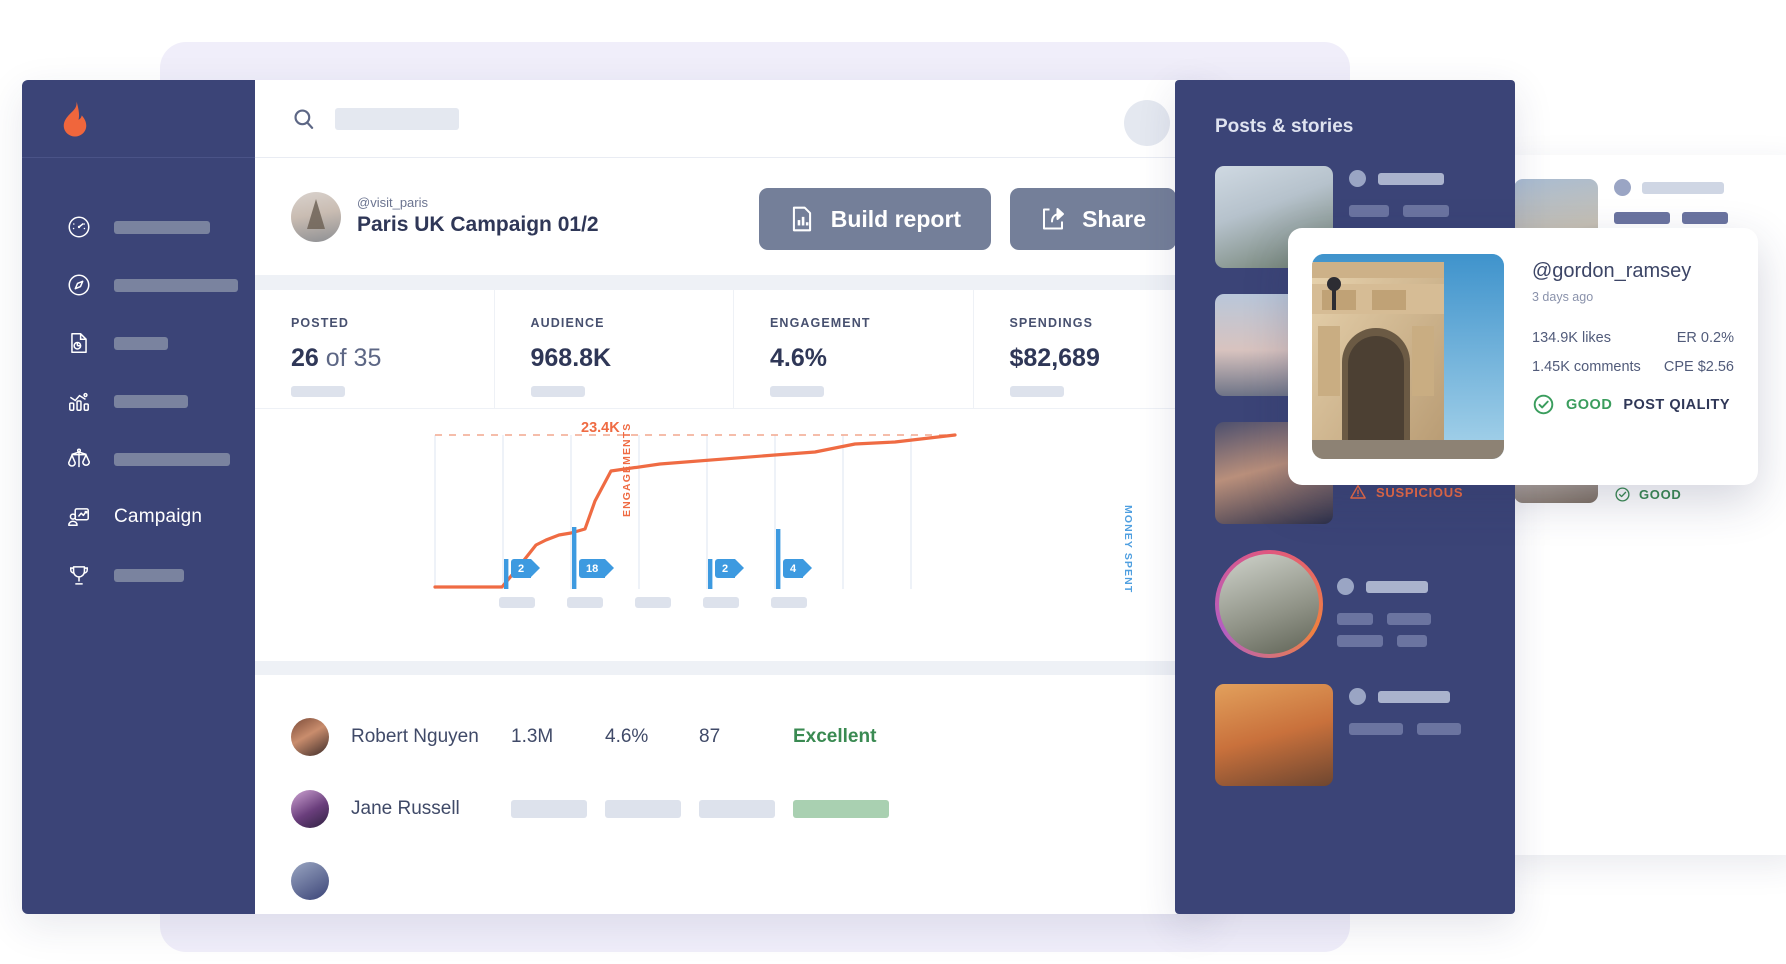  I want to click on sidebar-item-awards, so click(138, 575).